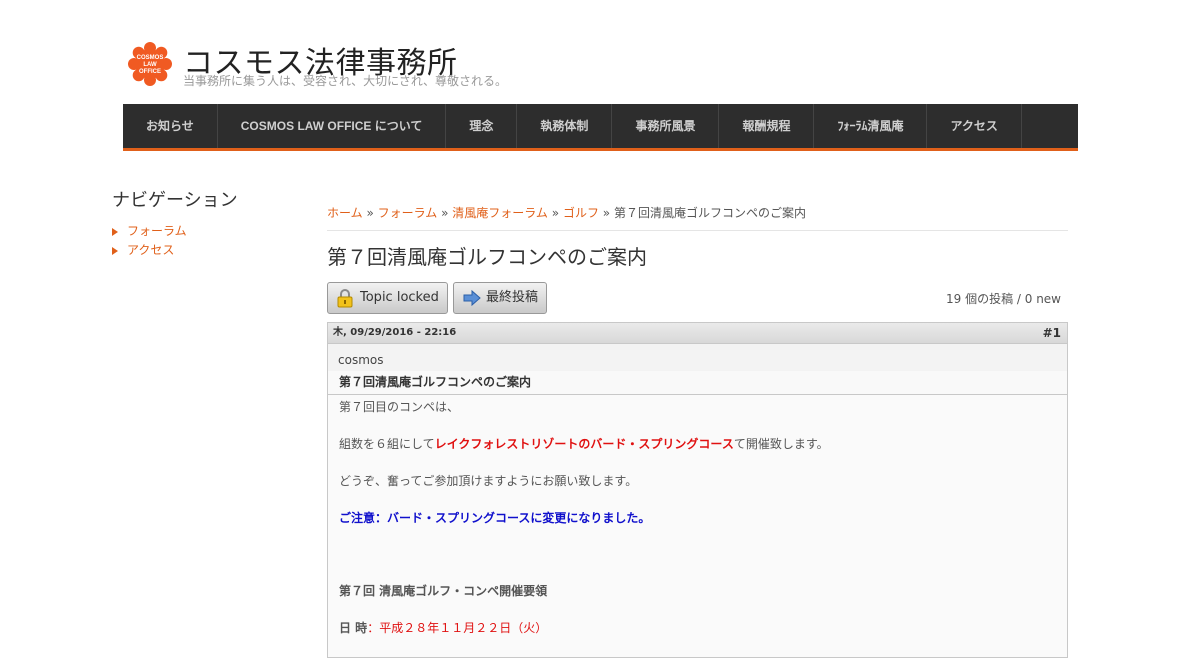  I want to click on sidebar-list: フォーラム アクセス, so click(212, 241).